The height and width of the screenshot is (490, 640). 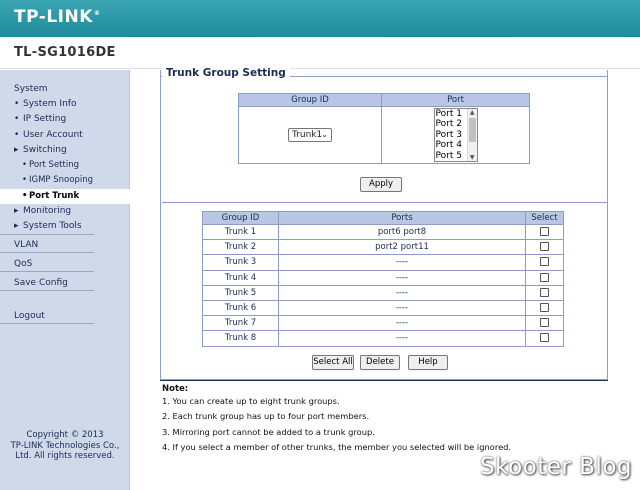 I want to click on sidebar-item-ip-setting: • IP Setting, so click(x=65, y=119).